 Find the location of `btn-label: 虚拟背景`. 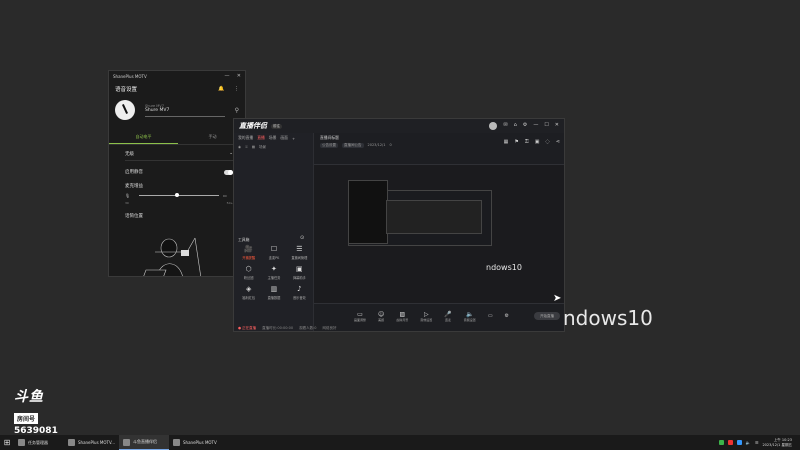

btn-label: 虚拟背景 is located at coordinates (402, 319).